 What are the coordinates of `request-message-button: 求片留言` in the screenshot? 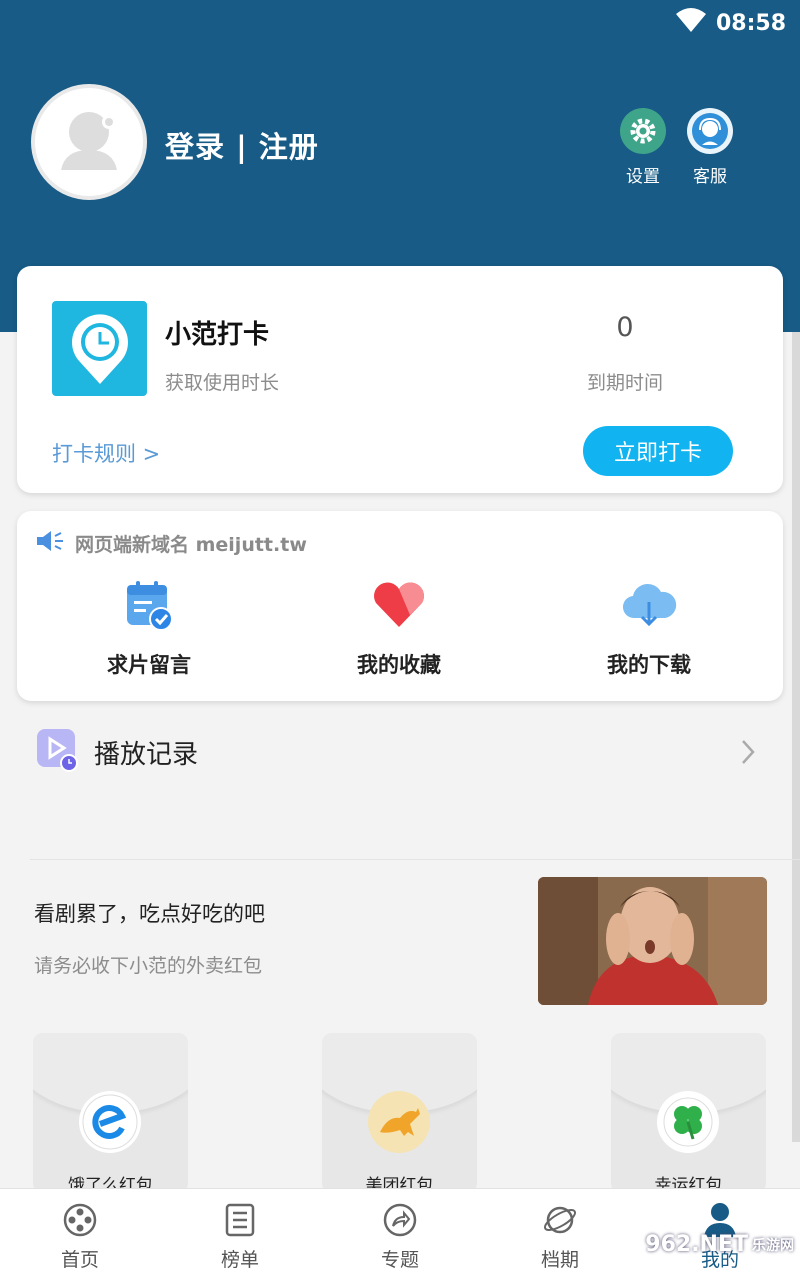 It's located at (149, 628).